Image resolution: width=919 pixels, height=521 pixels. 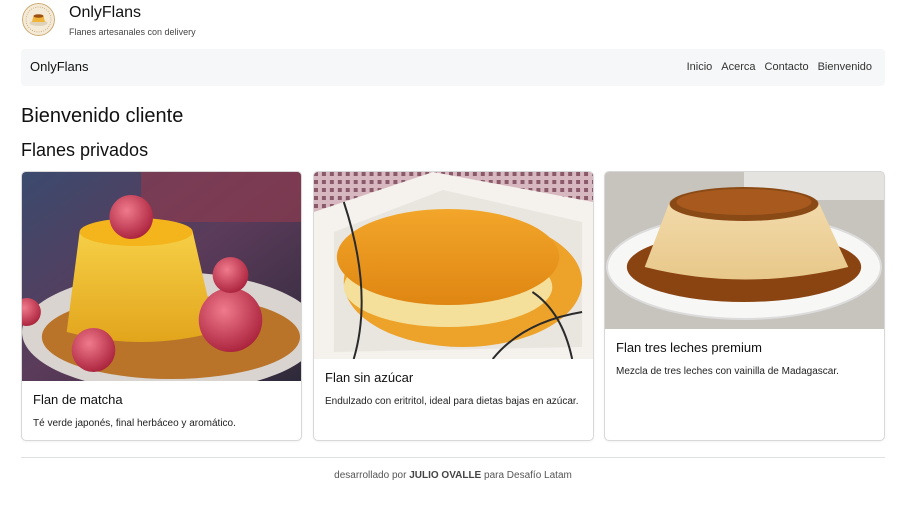 What do you see at coordinates (700, 67) in the screenshot?
I see `nav-link-inicio: Inicio` at bounding box center [700, 67].